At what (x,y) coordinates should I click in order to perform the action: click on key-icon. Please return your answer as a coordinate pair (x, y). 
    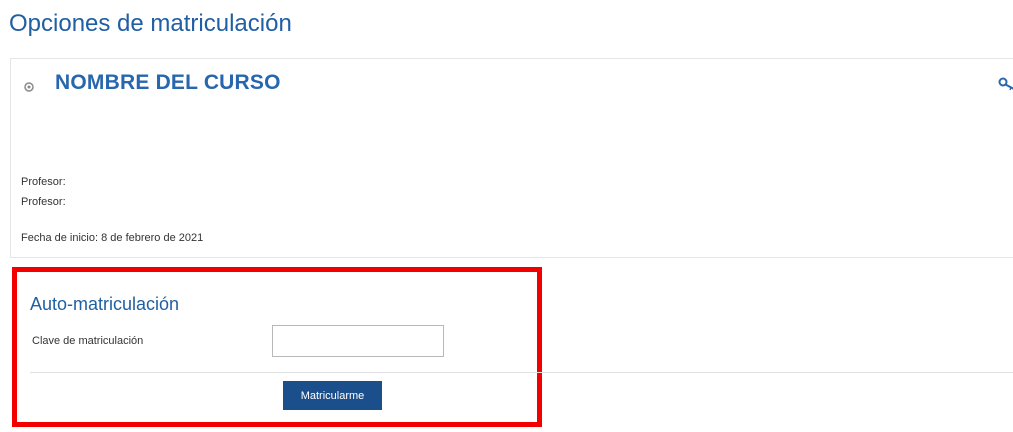
    Looking at the image, I should click on (1005, 84).